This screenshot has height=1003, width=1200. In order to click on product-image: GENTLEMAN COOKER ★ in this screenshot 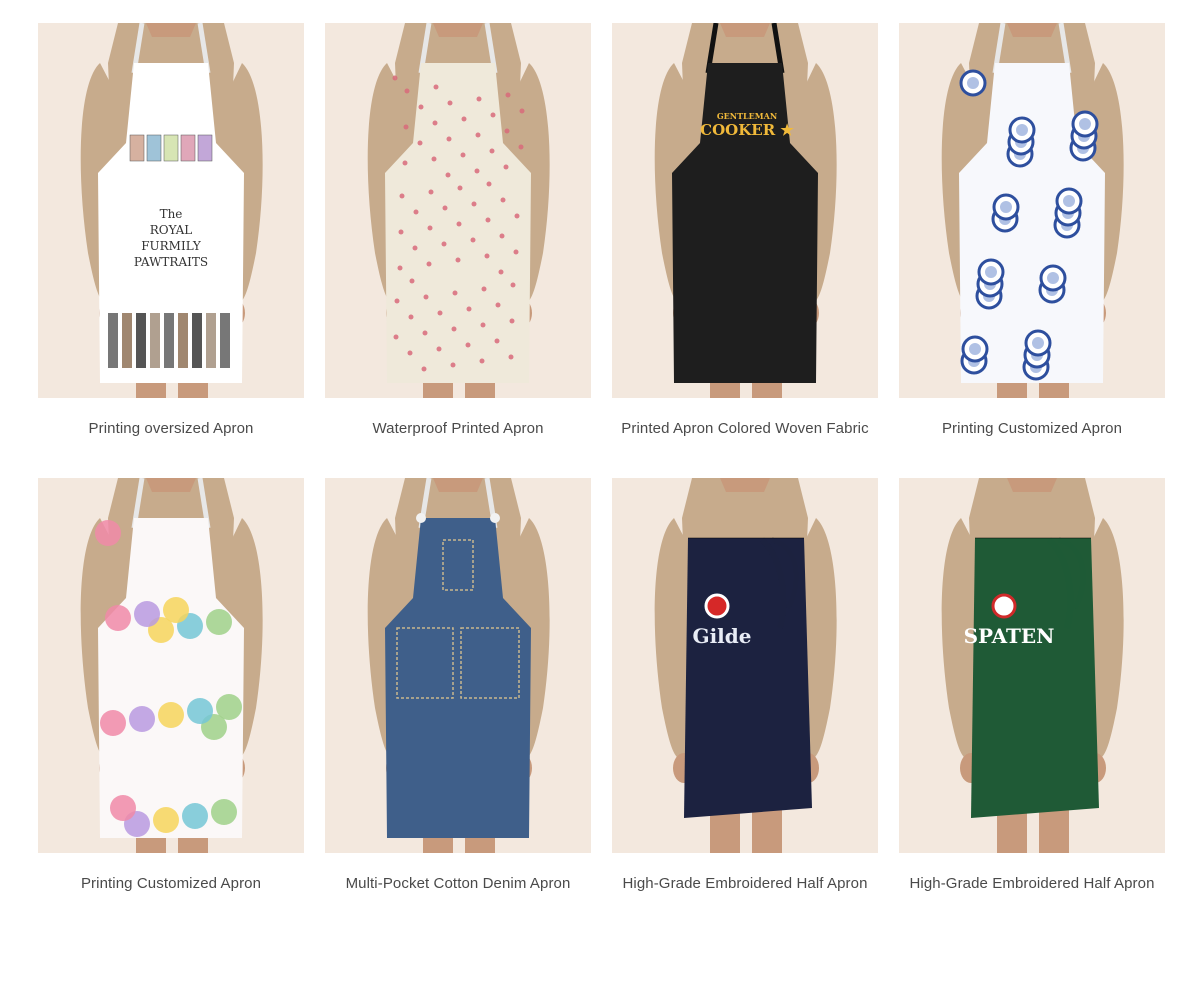, I will do `click(745, 210)`.